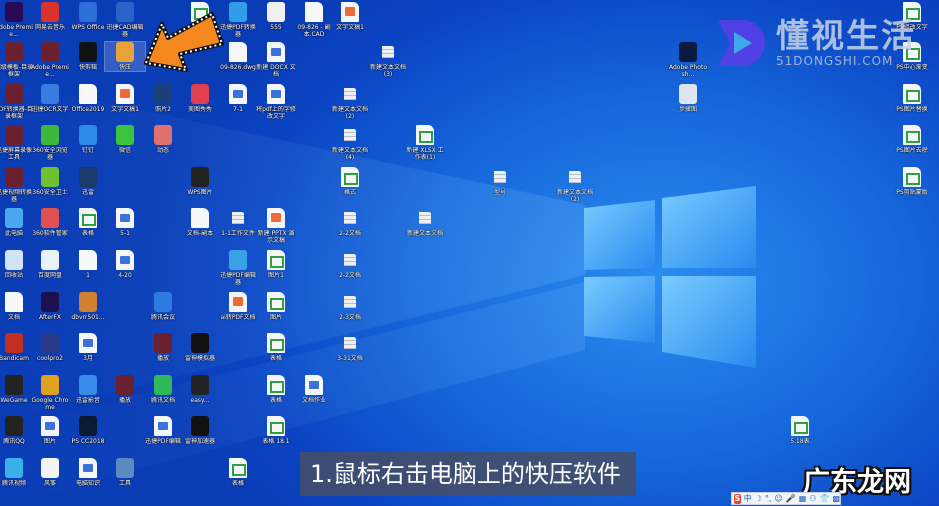  Describe the element at coordinates (824, 498) in the screenshot. I see `ime-tool: 👕` at that location.